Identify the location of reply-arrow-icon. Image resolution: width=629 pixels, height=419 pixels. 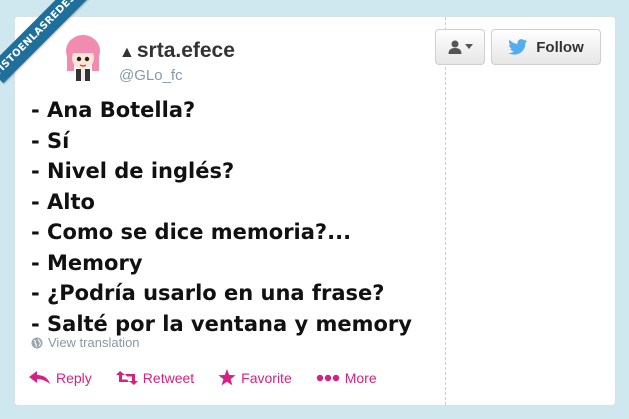
(39, 377).